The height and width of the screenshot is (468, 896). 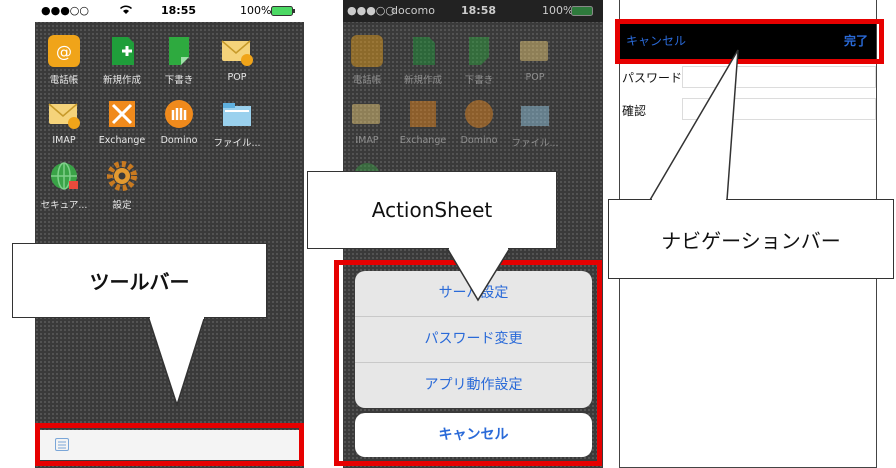 I want to click on navbar-callout: ナビゲーションバー, so click(x=751, y=239).